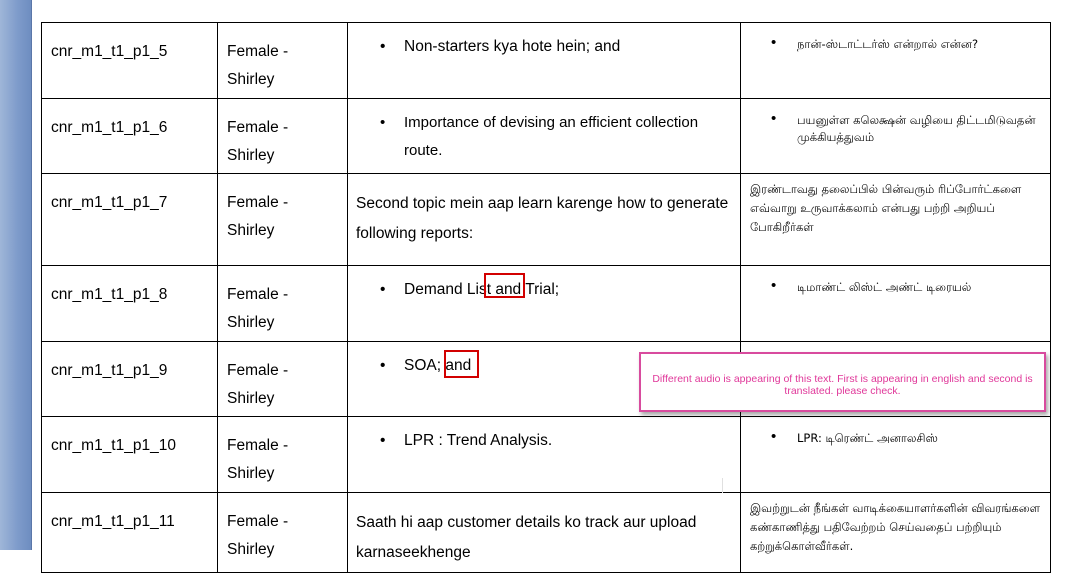 The image size is (1076, 573). Describe the element at coordinates (722, 485) in the screenshot. I see `text-cursor` at that location.